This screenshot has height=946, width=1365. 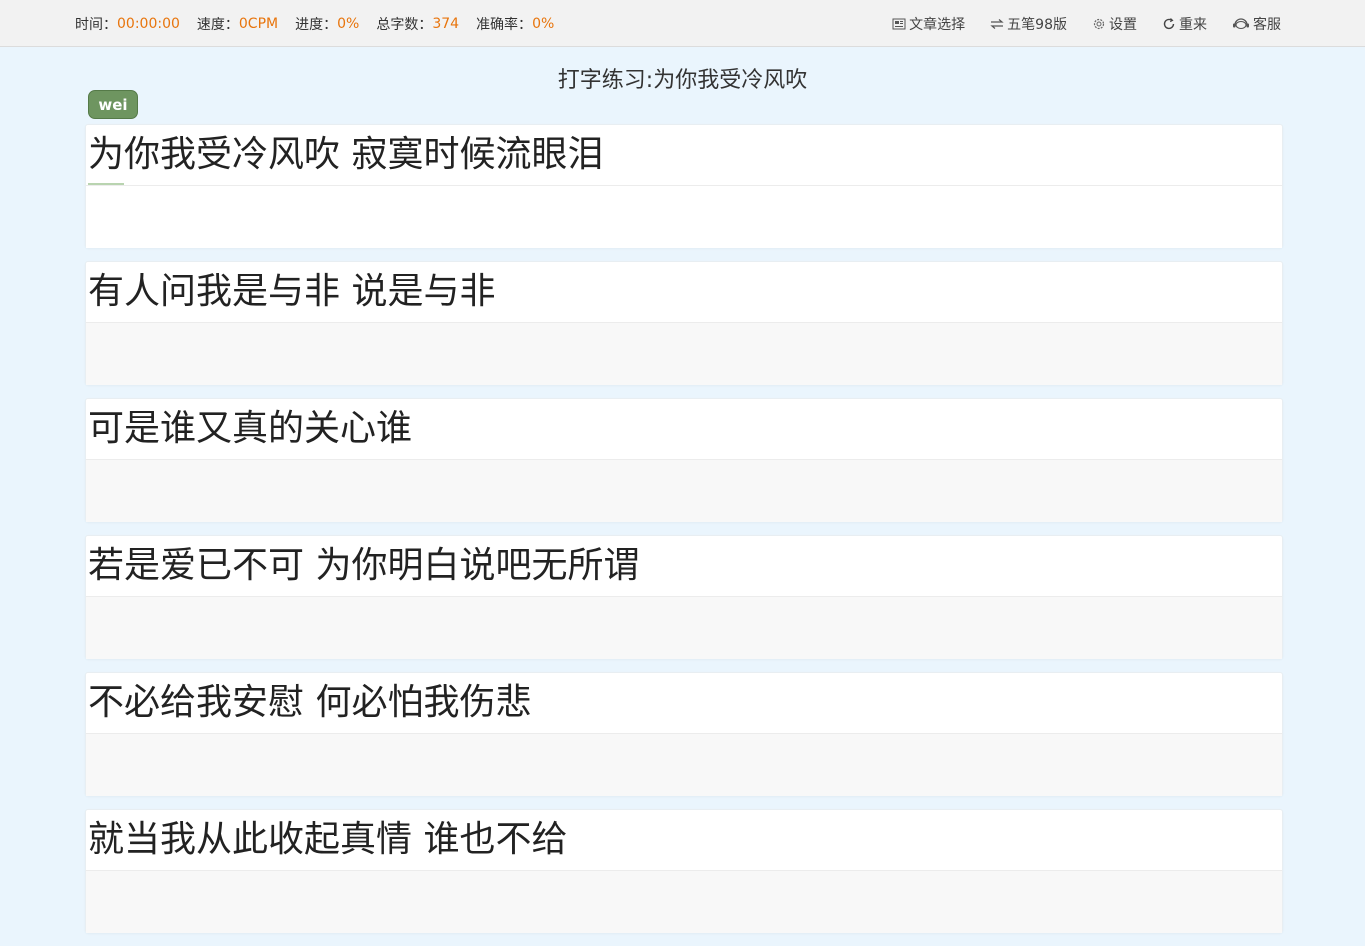 I want to click on restart-label: 重来, so click(x=1193, y=24).